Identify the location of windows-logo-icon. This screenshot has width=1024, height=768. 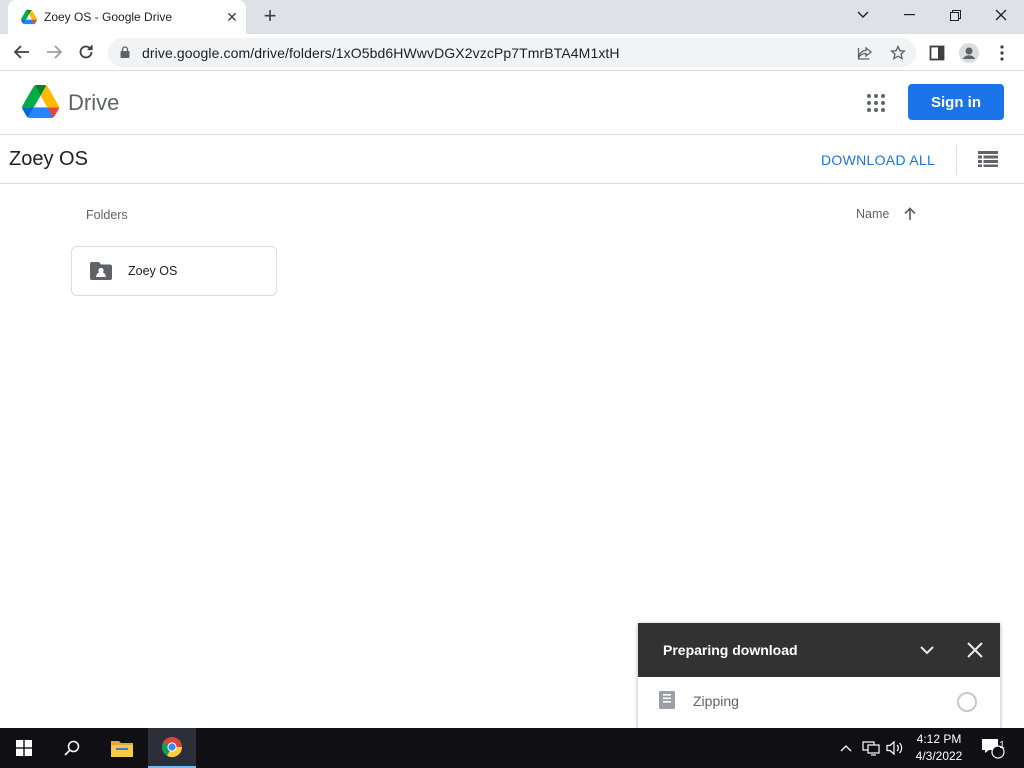
(24, 748).